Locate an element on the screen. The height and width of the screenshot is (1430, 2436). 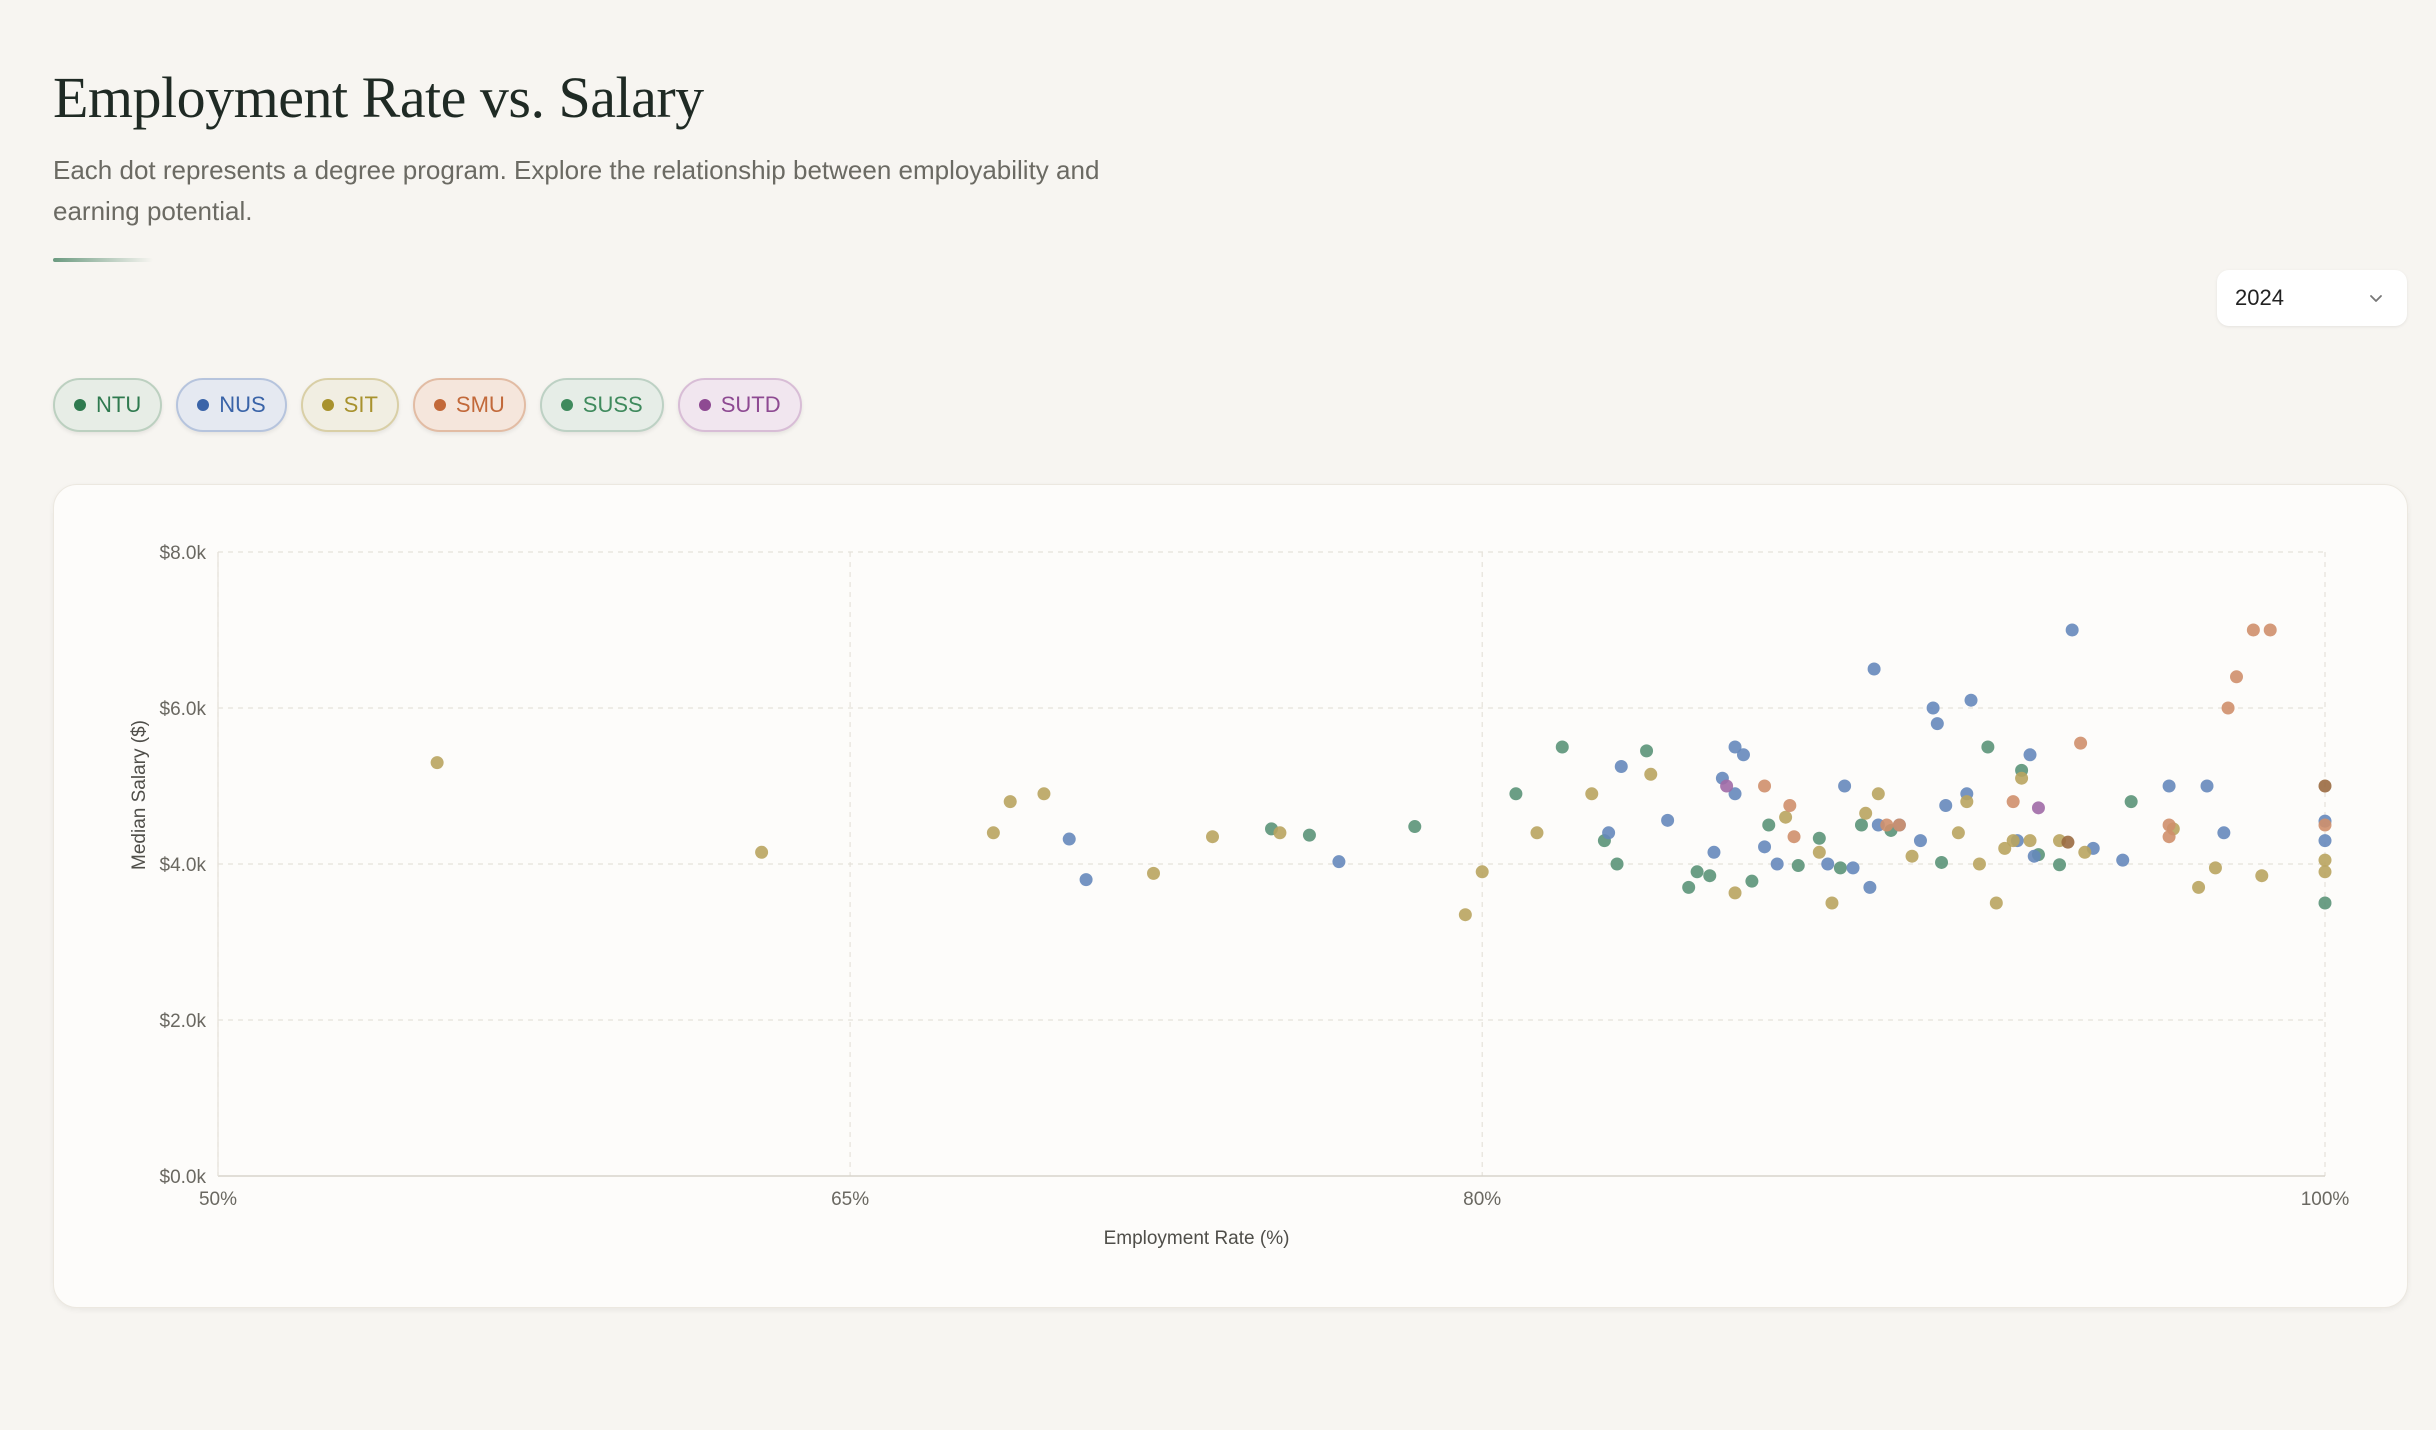
year-select-value: 2024 is located at coordinates (2259, 297).